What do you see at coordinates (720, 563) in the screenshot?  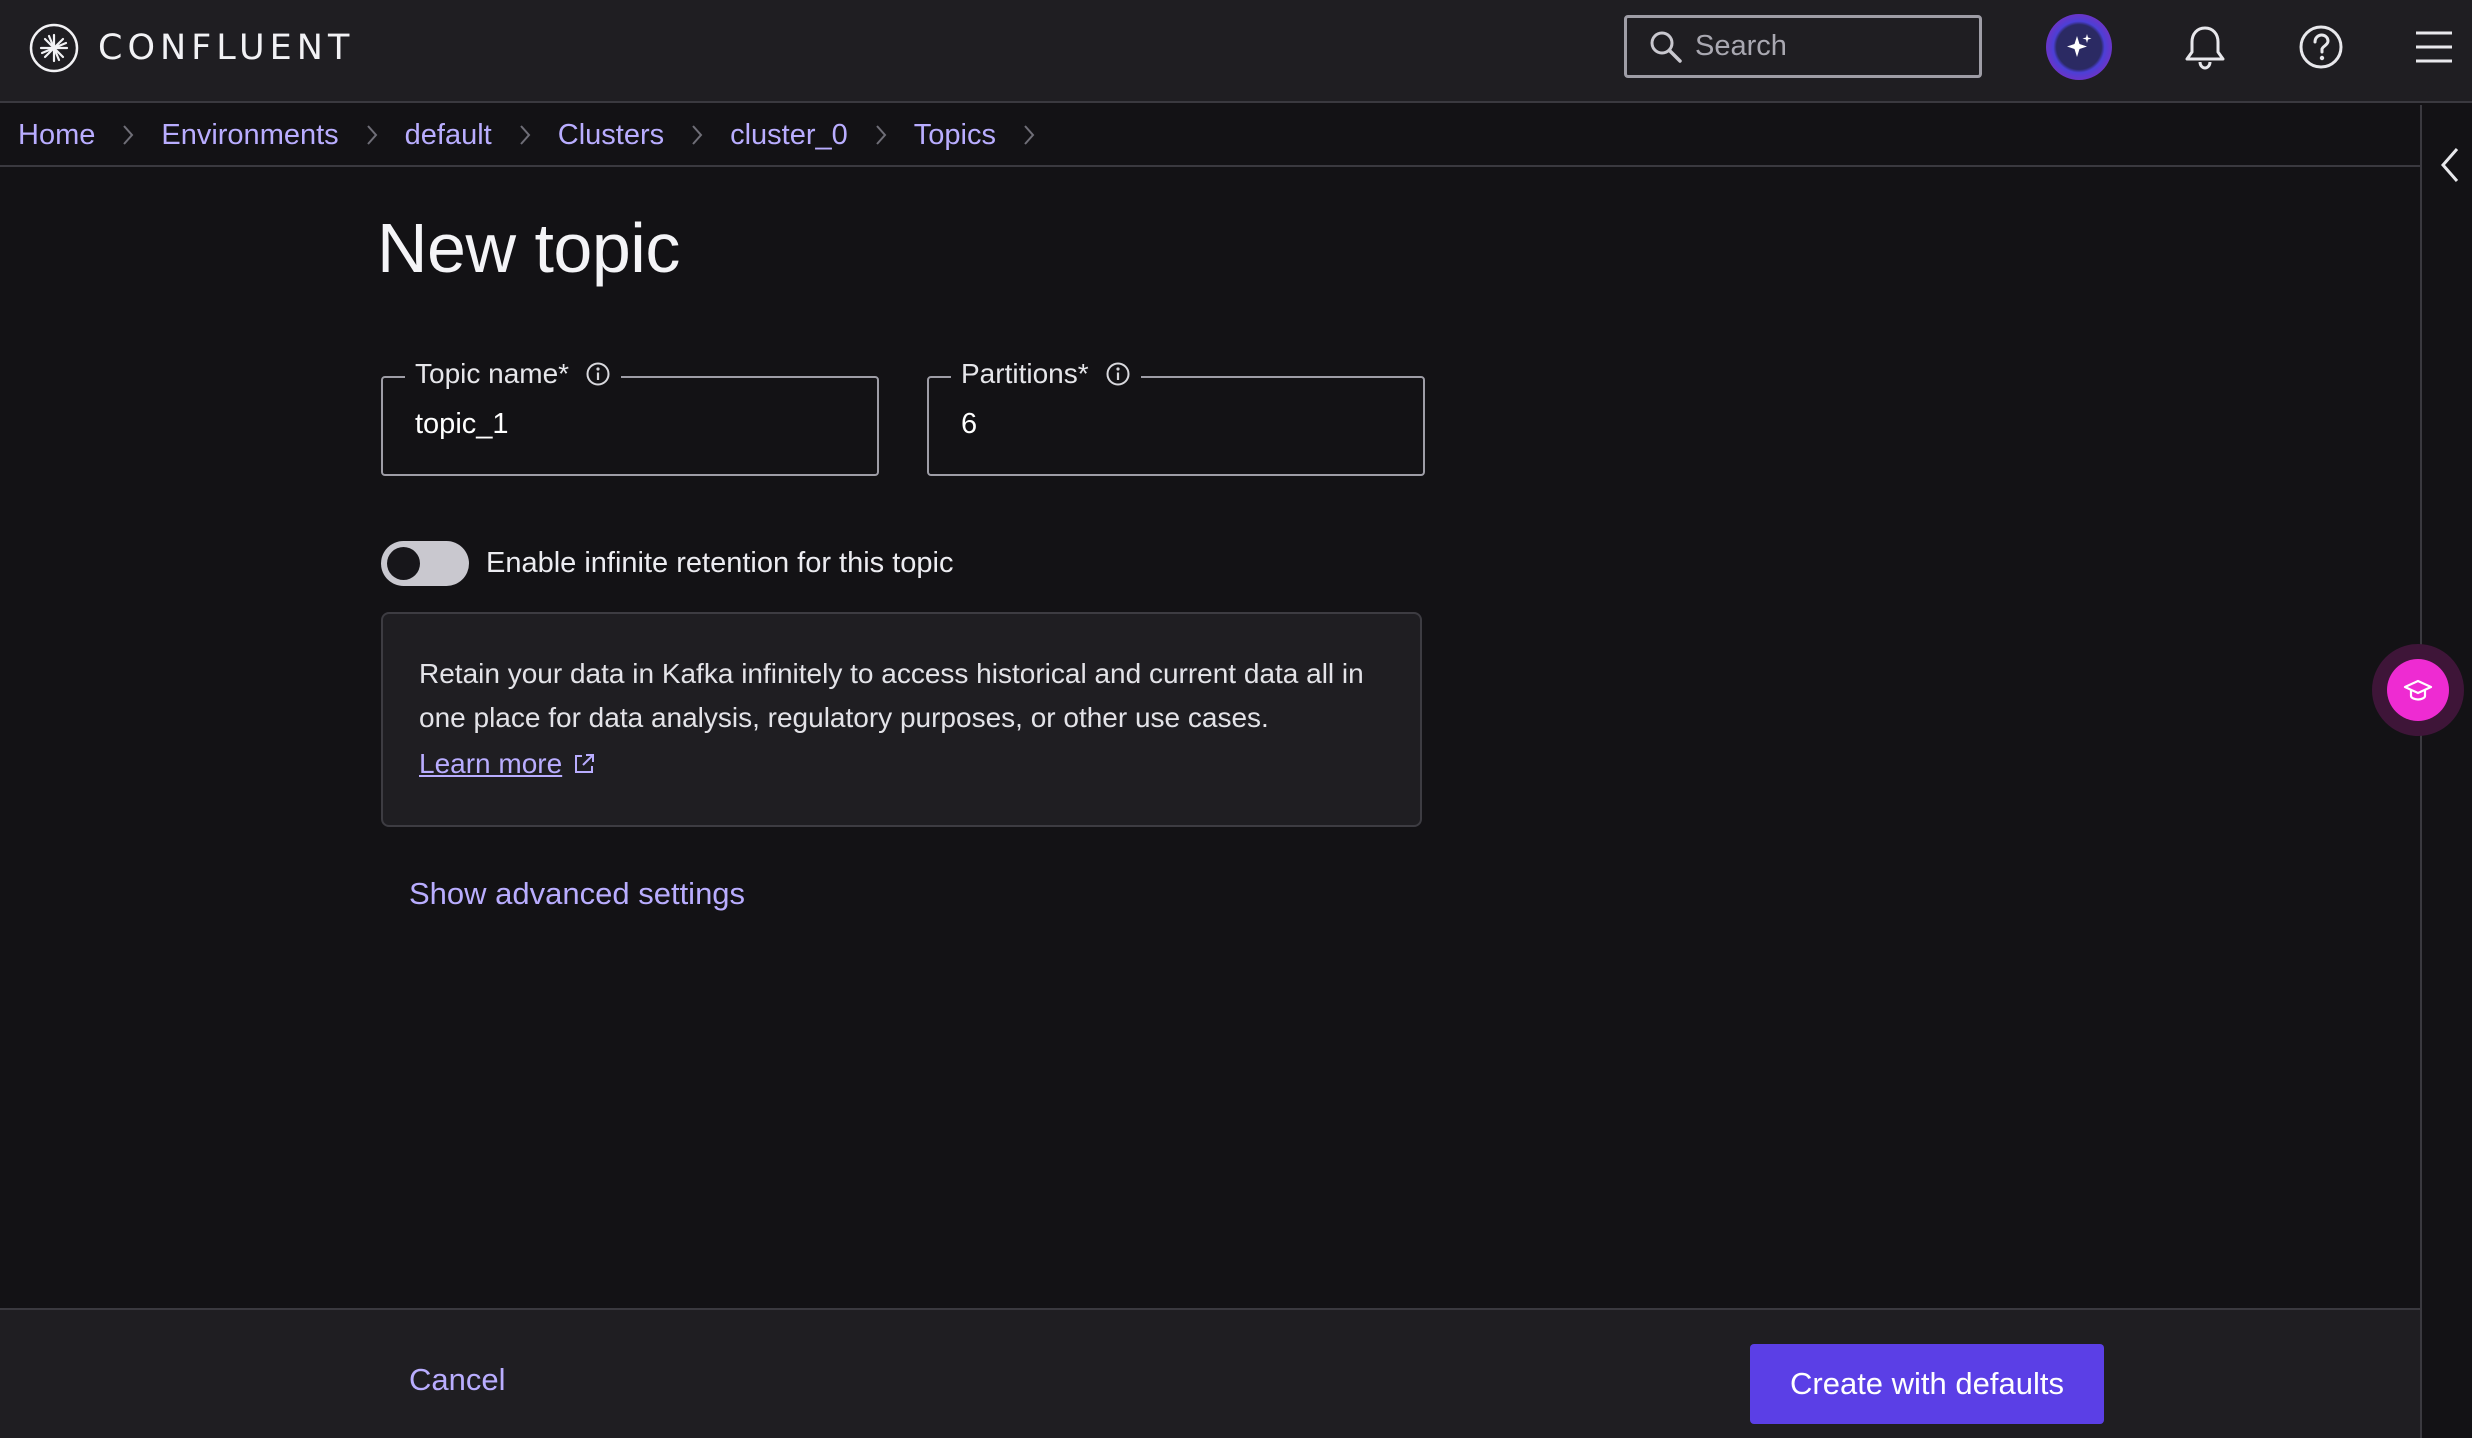 I see `infinite-retention-label: Enable infinite retention for this topic` at bounding box center [720, 563].